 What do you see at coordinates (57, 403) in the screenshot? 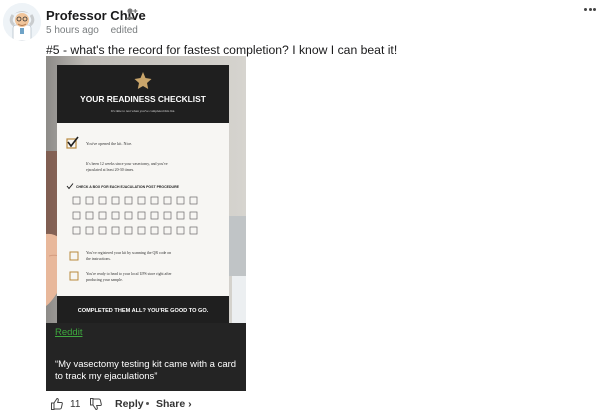
I see `thumbs-up-icon` at bounding box center [57, 403].